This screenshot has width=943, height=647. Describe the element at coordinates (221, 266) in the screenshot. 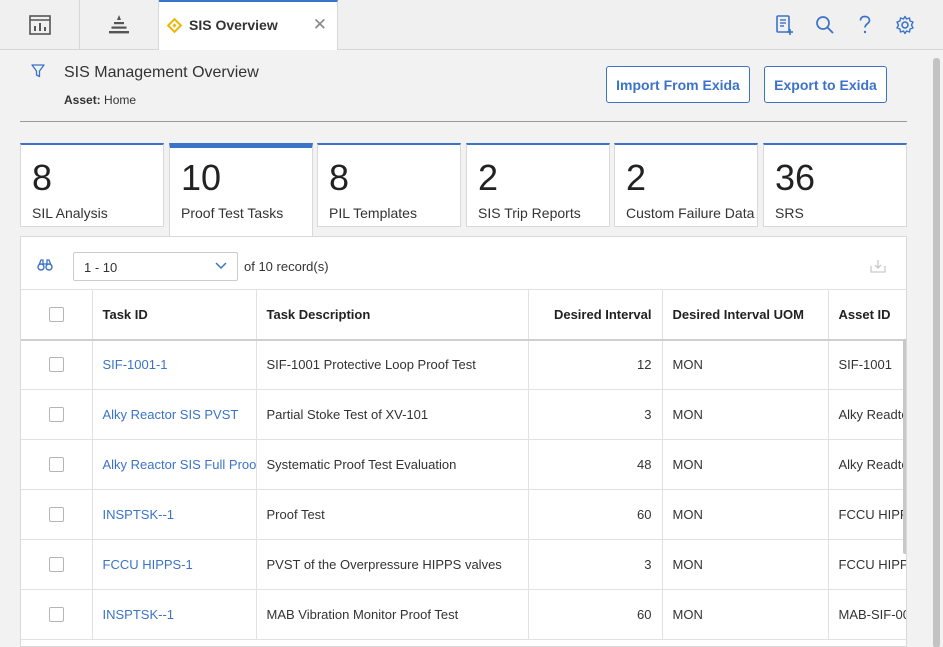

I see `chevron-down-icon` at that location.